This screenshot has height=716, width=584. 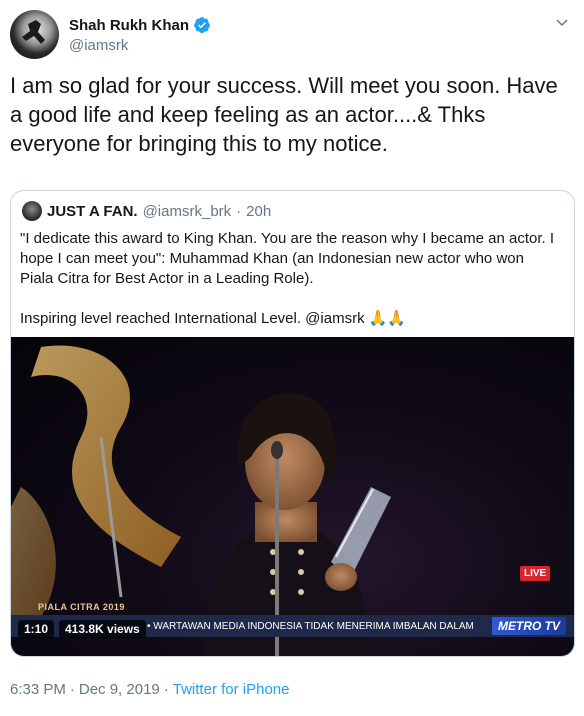 What do you see at coordinates (102, 629) in the screenshot?
I see `video-views-badge: 413.8K views` at bounding box center [102, 629].